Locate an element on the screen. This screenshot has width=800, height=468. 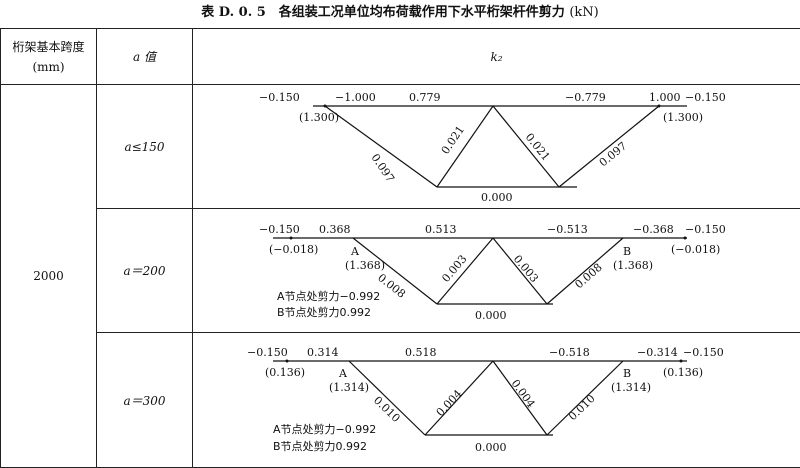
a-value: a＝200 is located at coordinates (144, 271).